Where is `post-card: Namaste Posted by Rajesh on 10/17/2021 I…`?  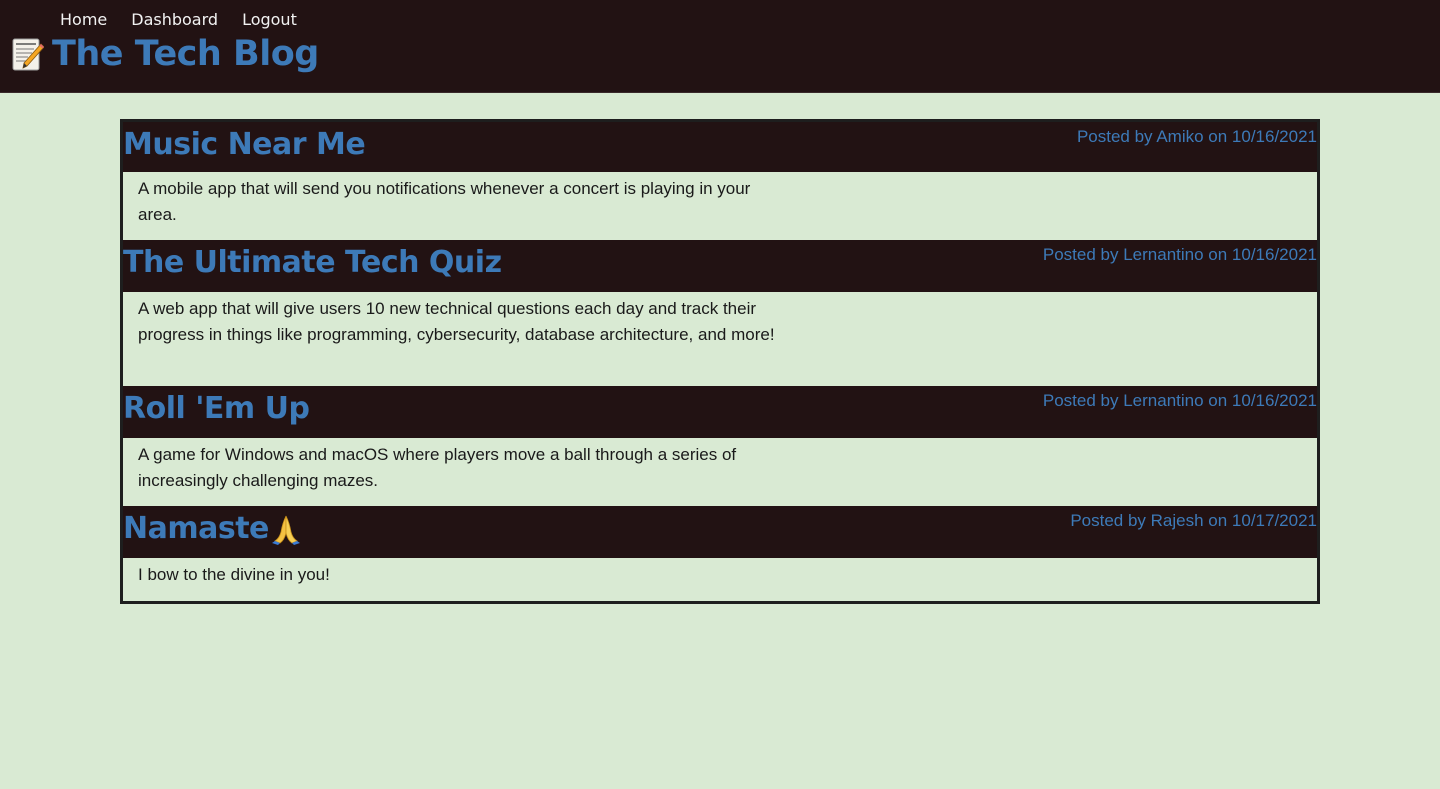
post-card: Namaste Posted by Rajesh on 10/17/2021 I… is located at coordinates (720, 553).